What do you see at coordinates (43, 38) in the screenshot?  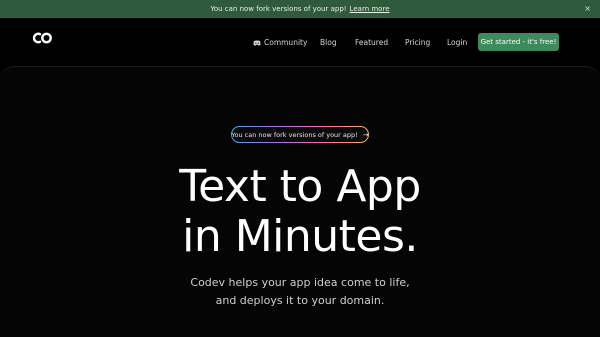 I see `codev-logo-icon` at bounding box center [43, 38].